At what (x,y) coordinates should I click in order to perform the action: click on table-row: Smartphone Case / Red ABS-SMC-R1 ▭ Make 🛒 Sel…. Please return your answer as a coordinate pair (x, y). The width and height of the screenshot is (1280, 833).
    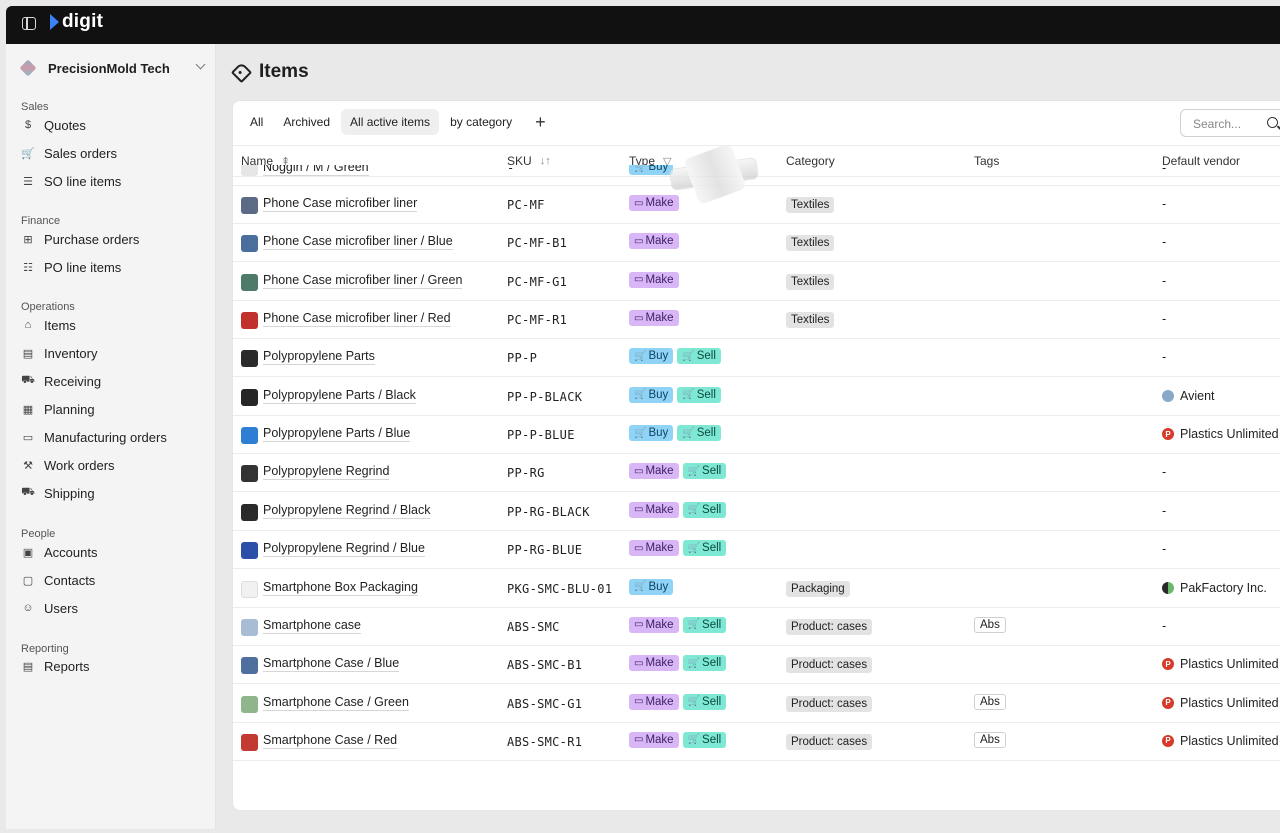
    Looking at the image, I should click on (756, 742).